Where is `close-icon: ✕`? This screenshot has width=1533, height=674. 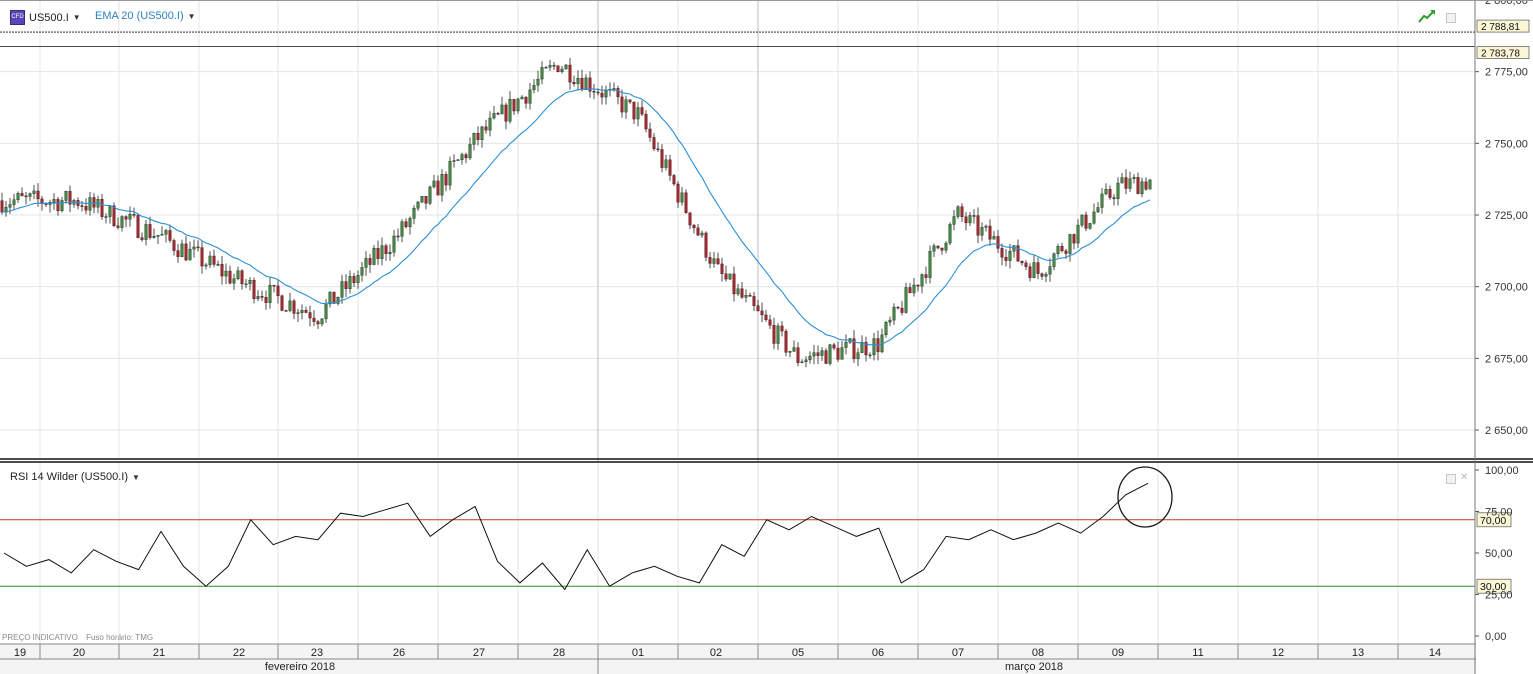
close-icon: ✕ is located at coordinates (1464, 478).